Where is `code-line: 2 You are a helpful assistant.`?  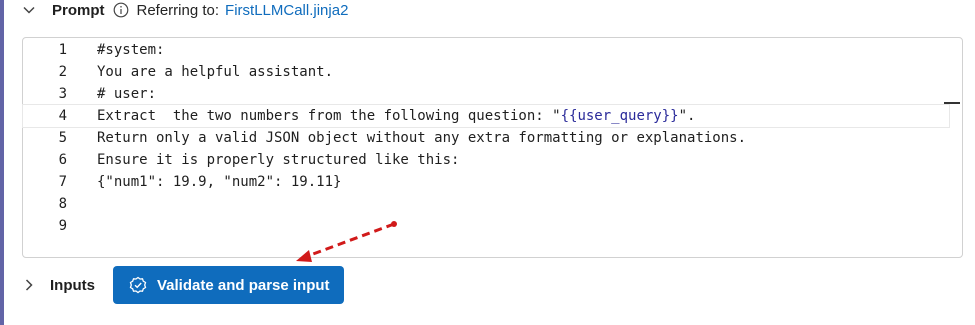
code-line: 2 You are a helpful assistant. is located at coordinates (492, 72).